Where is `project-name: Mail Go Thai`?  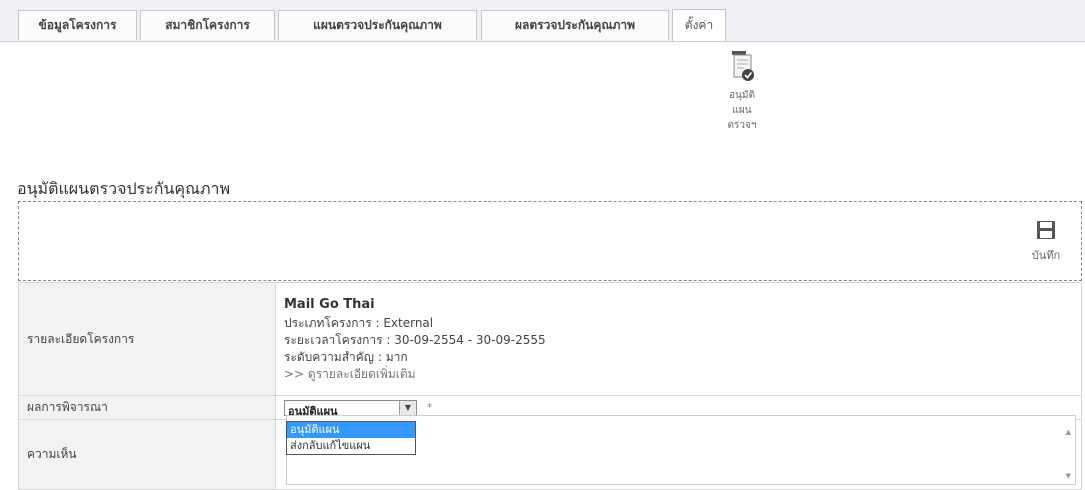
project-name: Mail Go Thai is located at coordinates (329, 304).